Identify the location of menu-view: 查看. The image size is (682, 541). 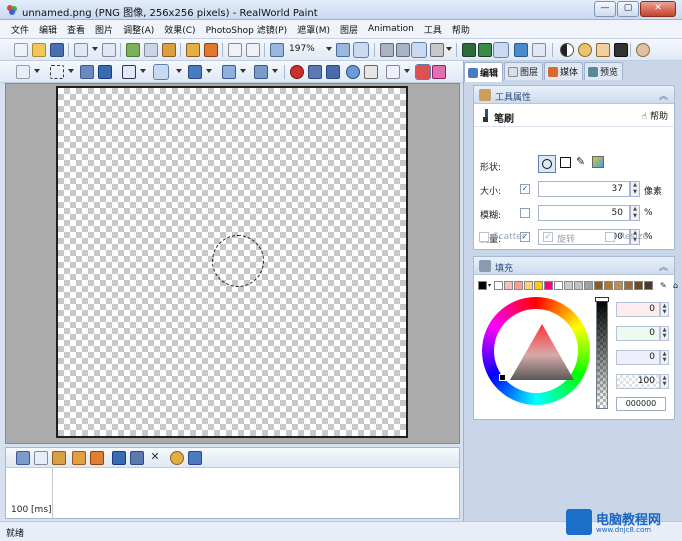
(76, 29).